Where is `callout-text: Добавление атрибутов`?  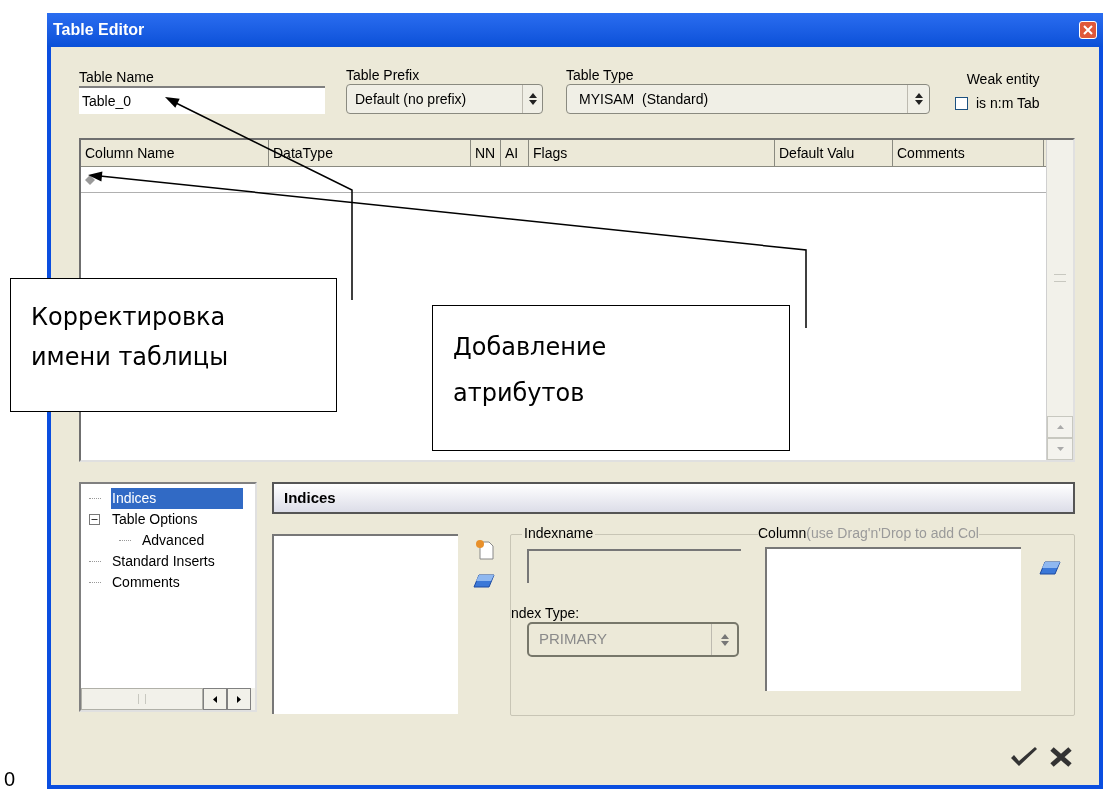
callout-text: Добавление атрибутов is located at coordinates (611, 378).